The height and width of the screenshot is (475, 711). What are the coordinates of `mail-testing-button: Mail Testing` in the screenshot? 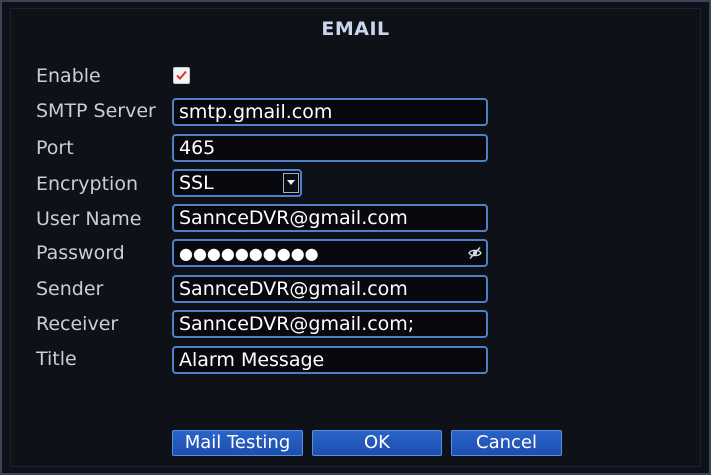 It's located at (237, 443).